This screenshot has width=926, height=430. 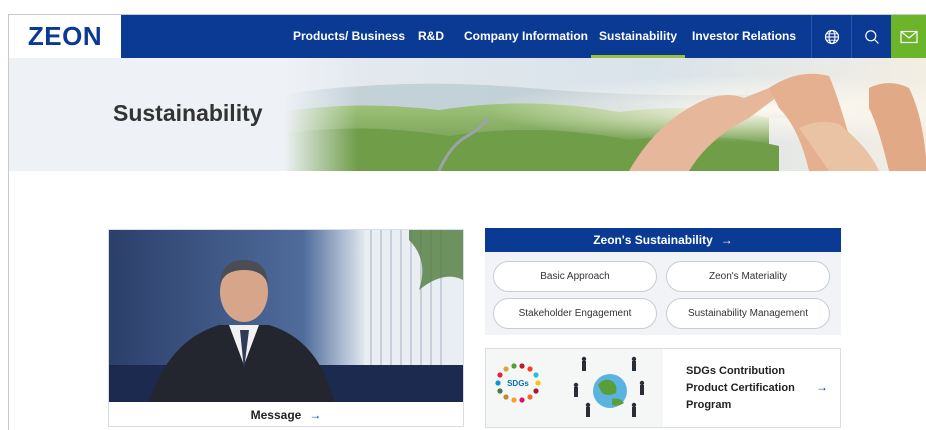 I want to click on logo-link: ZEON, so click(x=65, y=36).